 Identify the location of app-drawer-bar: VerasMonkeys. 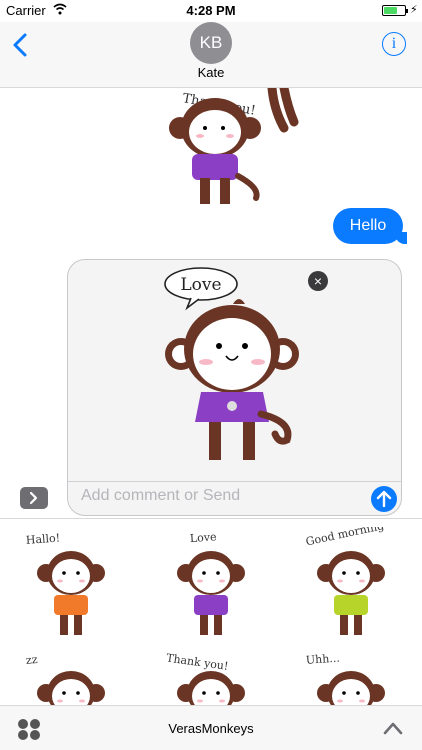
(211, 727).